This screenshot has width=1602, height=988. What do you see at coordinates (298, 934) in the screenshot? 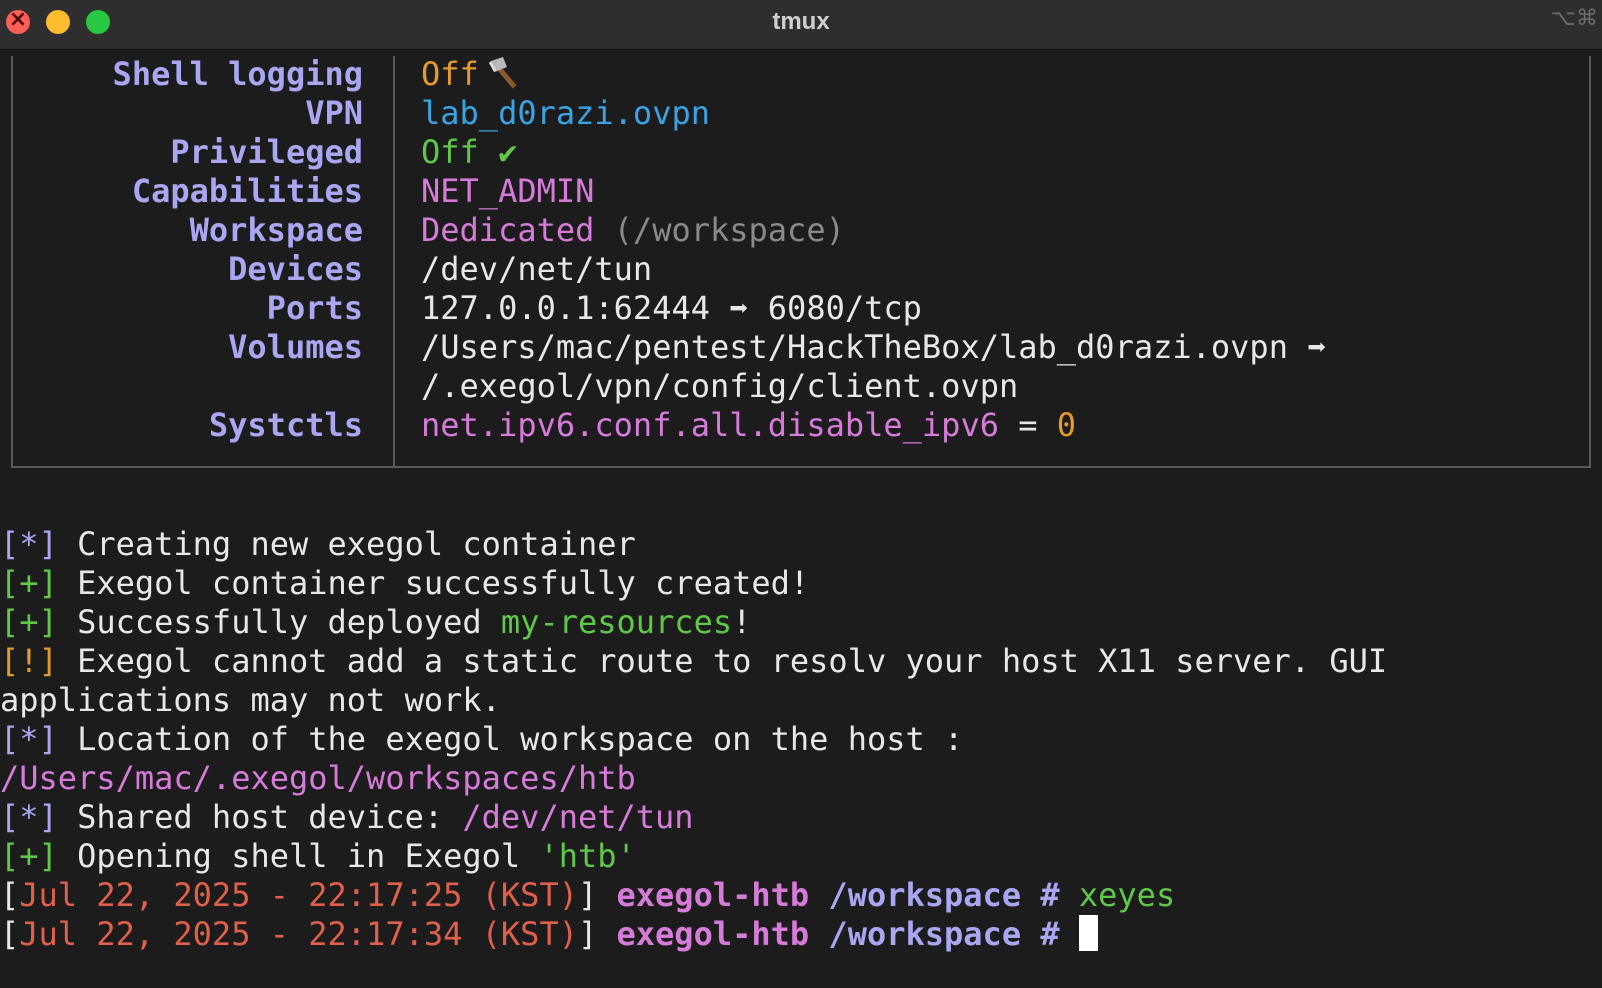
I see `prompt-timestamp: Jul 22, 2025 - 22:17:34 (KST)` at bounding box center [298, 934].